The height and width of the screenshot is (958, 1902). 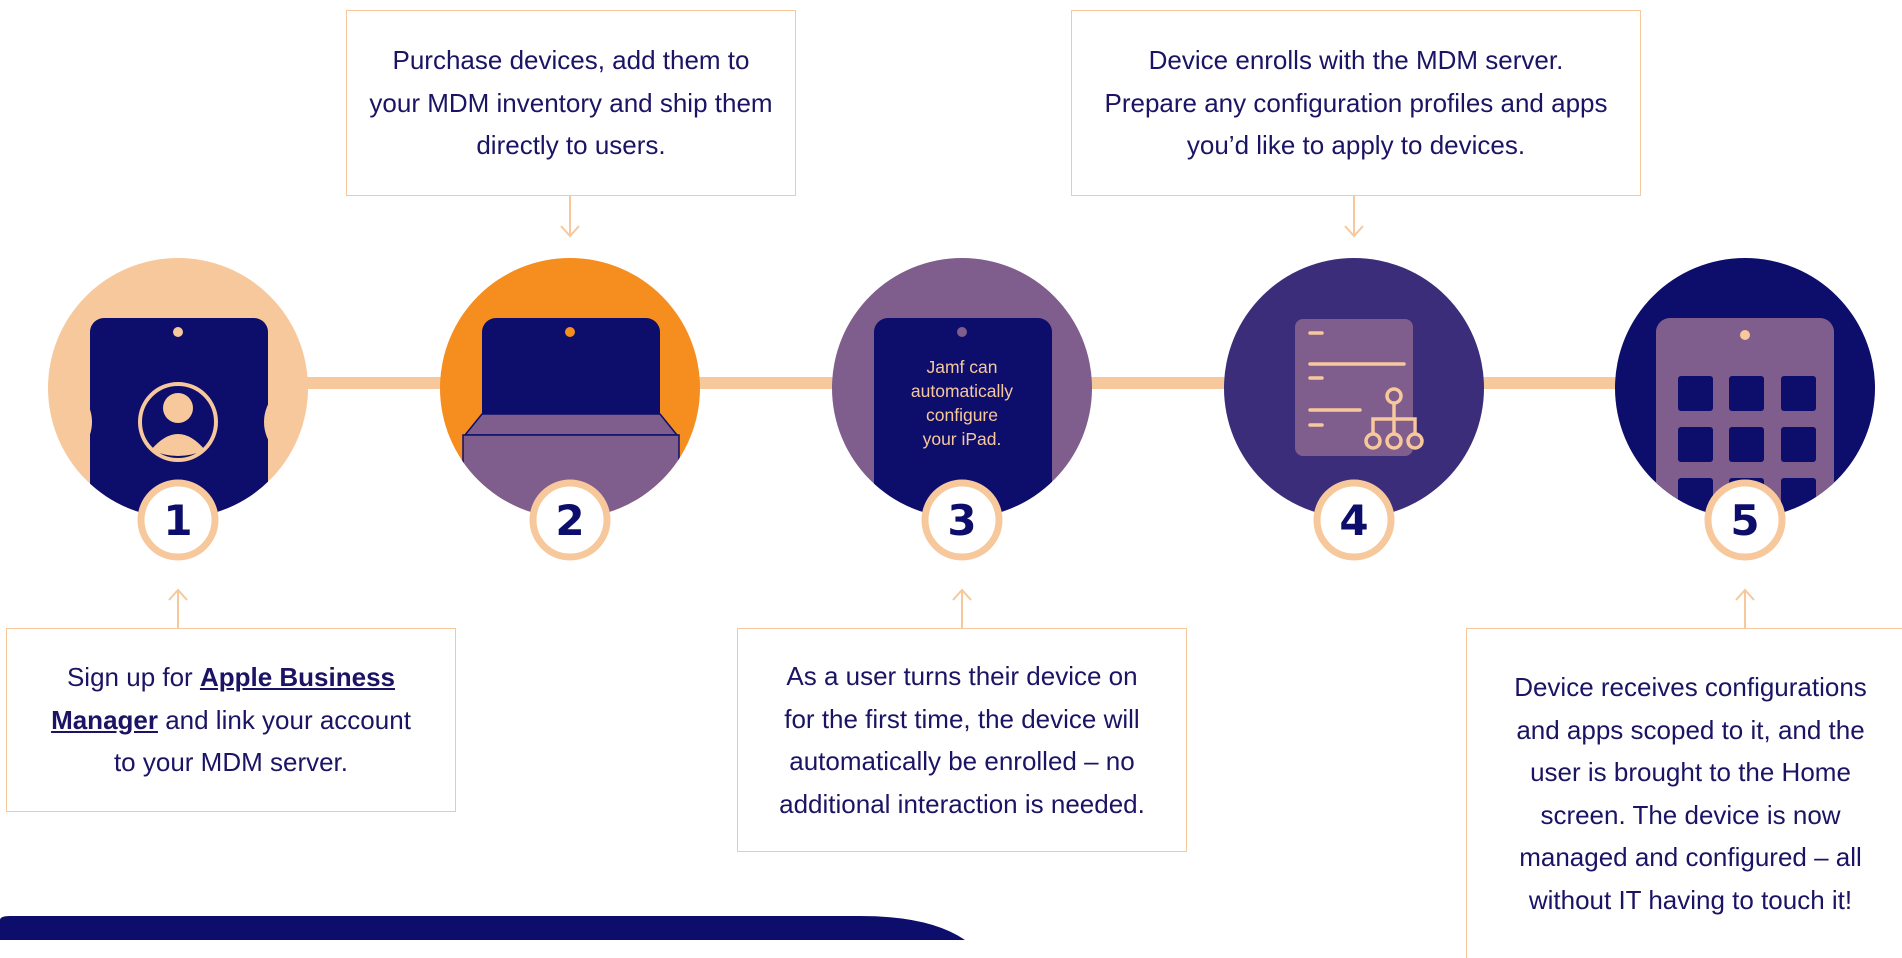 What do you see at coordinates (962, 367) in the screenshot?
I see `caption-line: Jamf can` at bounding box center [962, 367].